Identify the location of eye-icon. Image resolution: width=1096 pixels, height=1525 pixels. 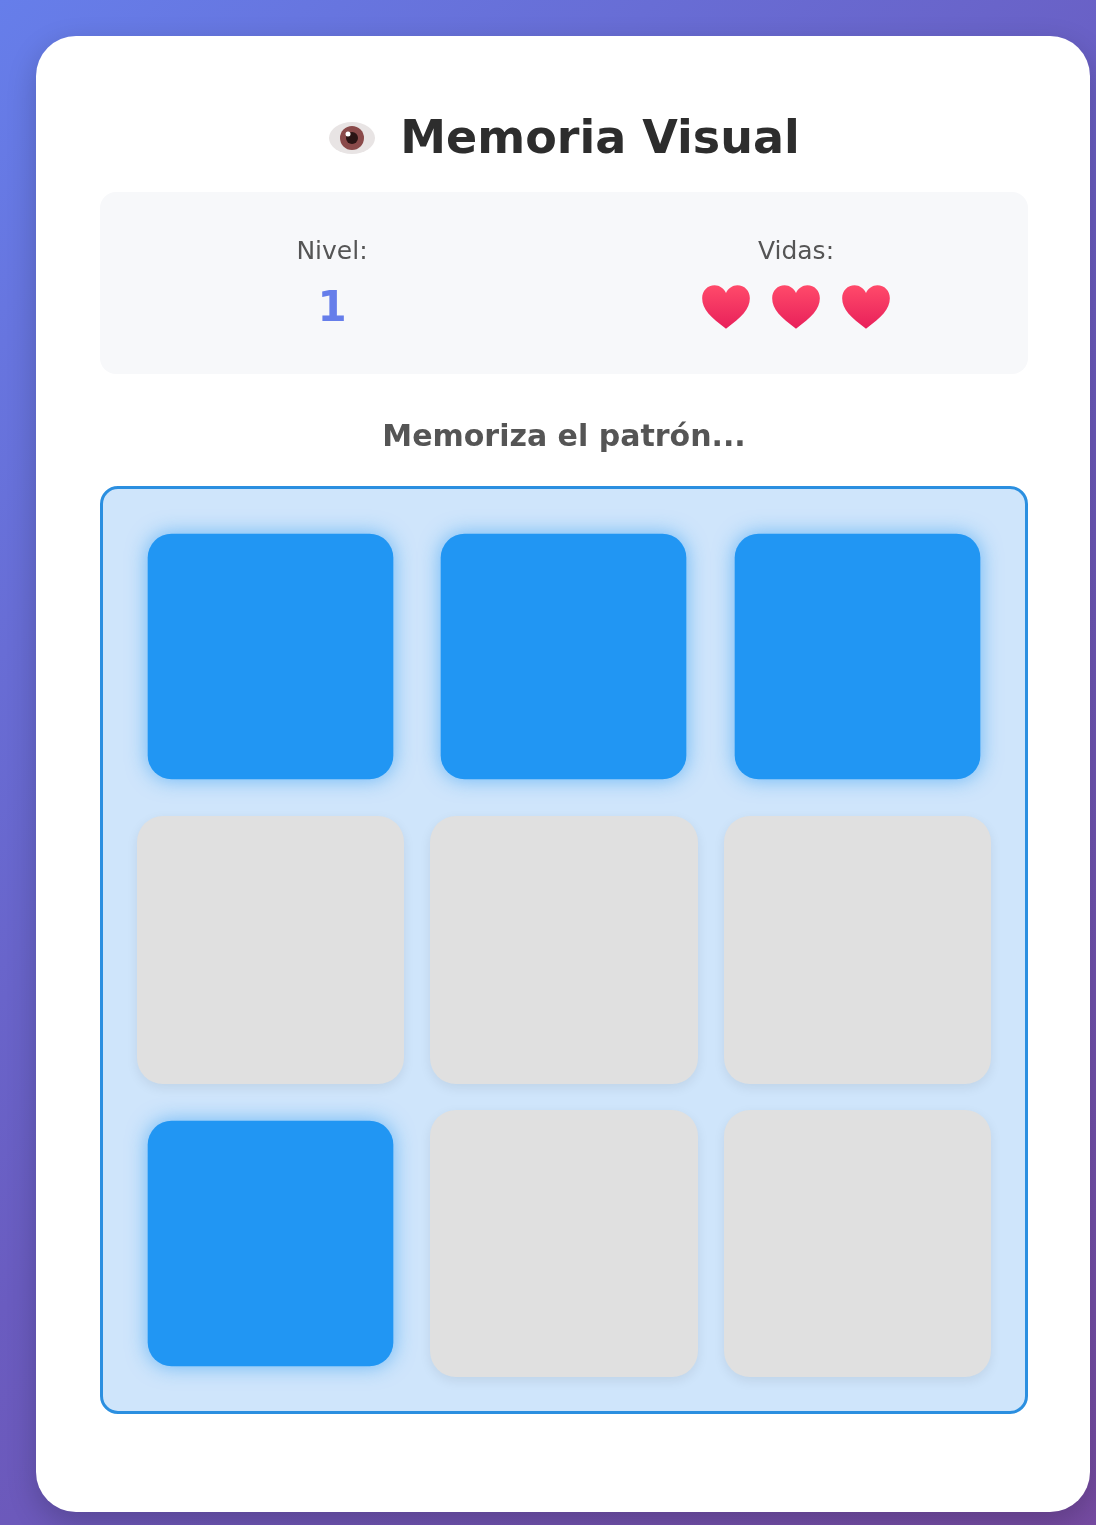
(352, 138).